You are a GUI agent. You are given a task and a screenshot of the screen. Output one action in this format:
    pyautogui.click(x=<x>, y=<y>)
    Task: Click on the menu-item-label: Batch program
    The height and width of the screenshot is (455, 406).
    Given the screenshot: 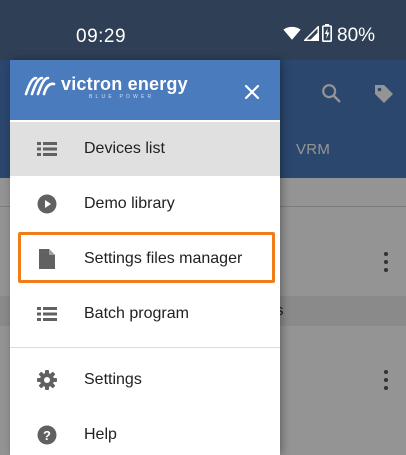 What is the action you would take?
    pyautogui.click(x=136, y=313)
    